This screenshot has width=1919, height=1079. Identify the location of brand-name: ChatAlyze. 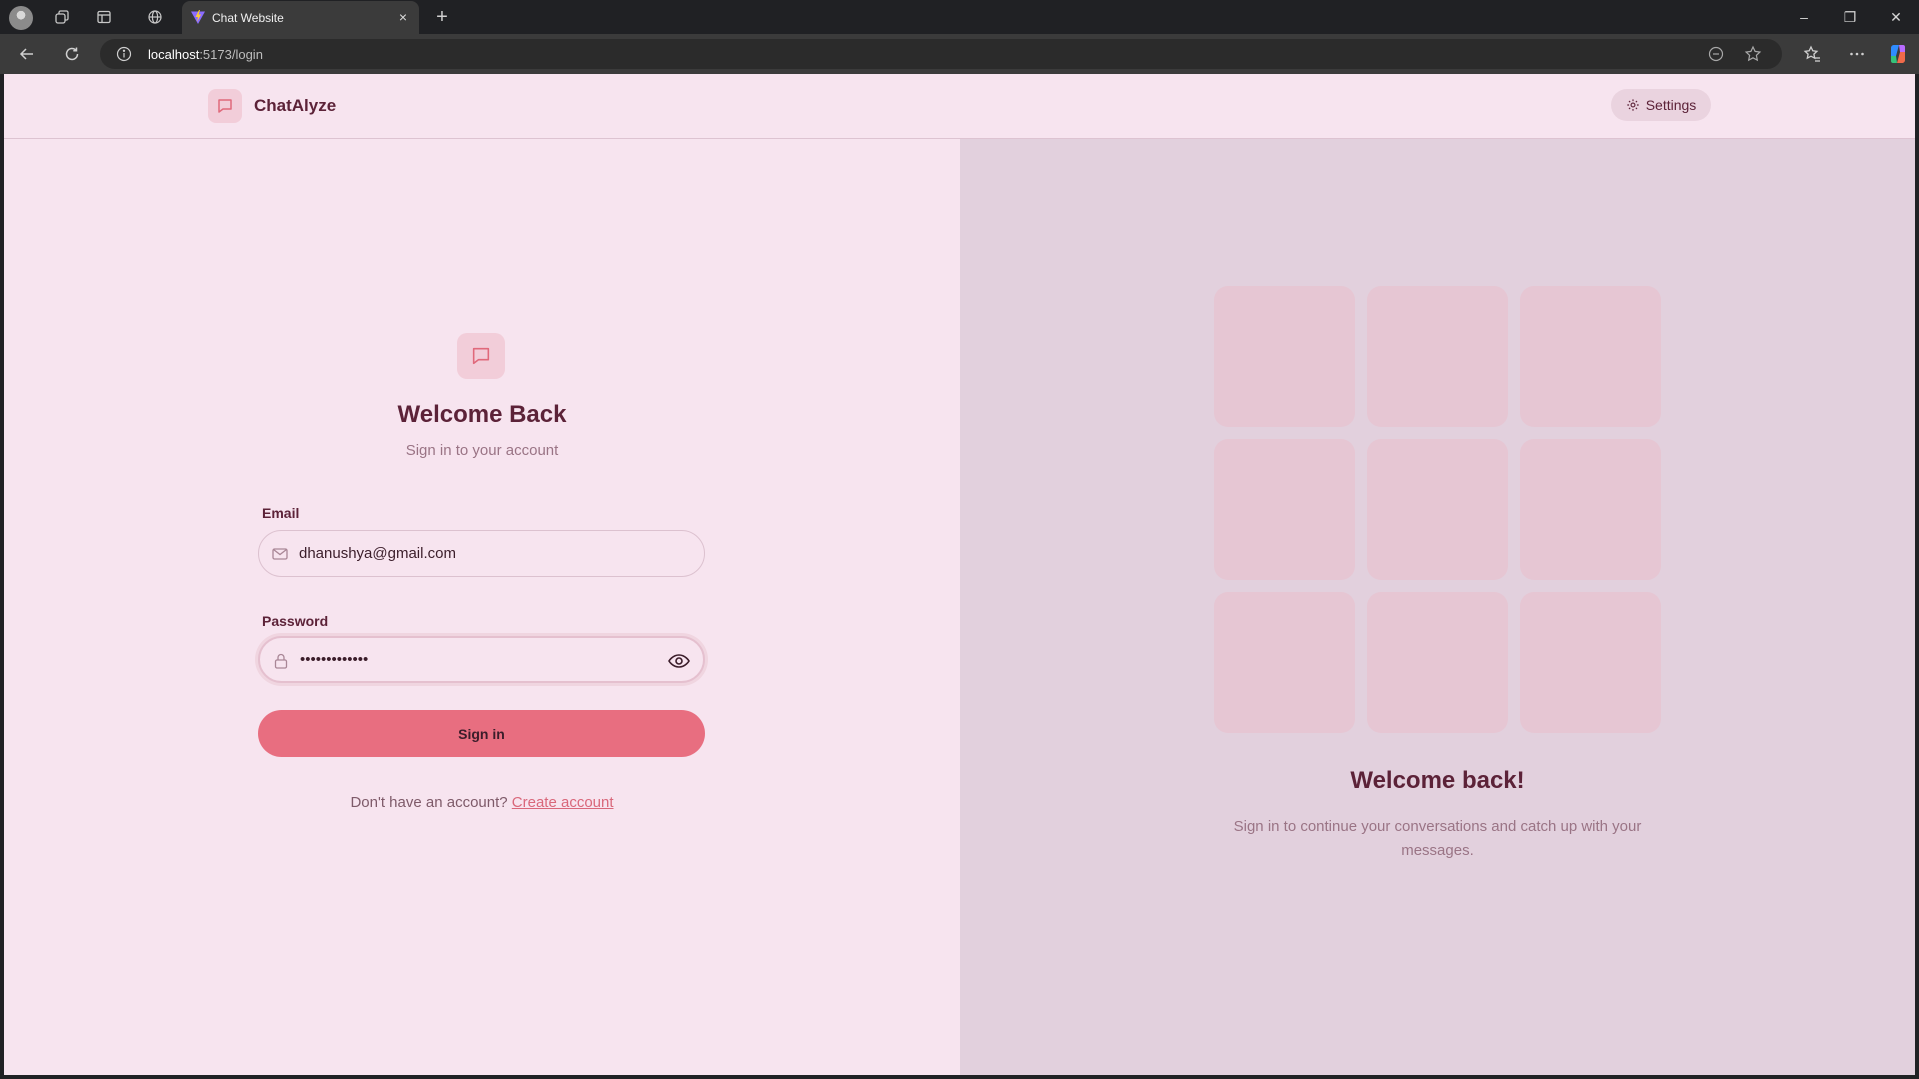
(295, 106).